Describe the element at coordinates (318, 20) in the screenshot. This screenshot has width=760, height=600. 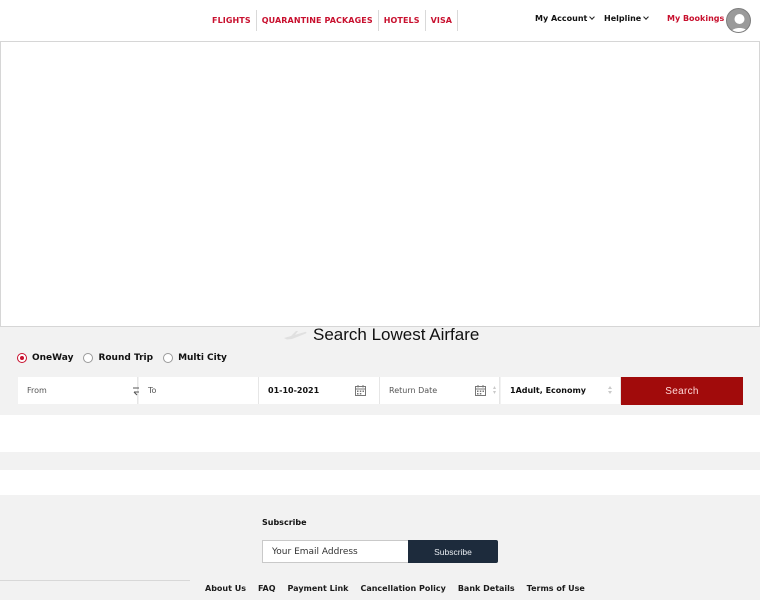
I see `nav-quarantine-packages: QUARANTINE PACKAGES` at that location.